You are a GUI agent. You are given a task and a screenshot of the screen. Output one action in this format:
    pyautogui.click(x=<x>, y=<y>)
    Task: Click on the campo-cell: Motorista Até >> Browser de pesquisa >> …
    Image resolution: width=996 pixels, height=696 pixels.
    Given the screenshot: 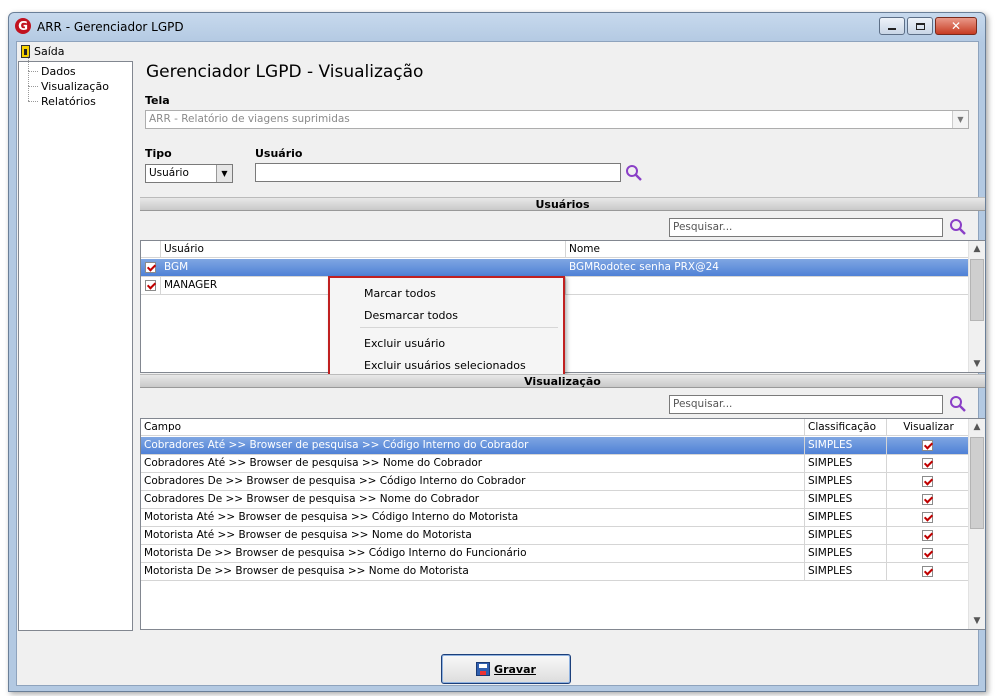 What is the action you would take?
    pyautogui.click(x=473, y=536)
    